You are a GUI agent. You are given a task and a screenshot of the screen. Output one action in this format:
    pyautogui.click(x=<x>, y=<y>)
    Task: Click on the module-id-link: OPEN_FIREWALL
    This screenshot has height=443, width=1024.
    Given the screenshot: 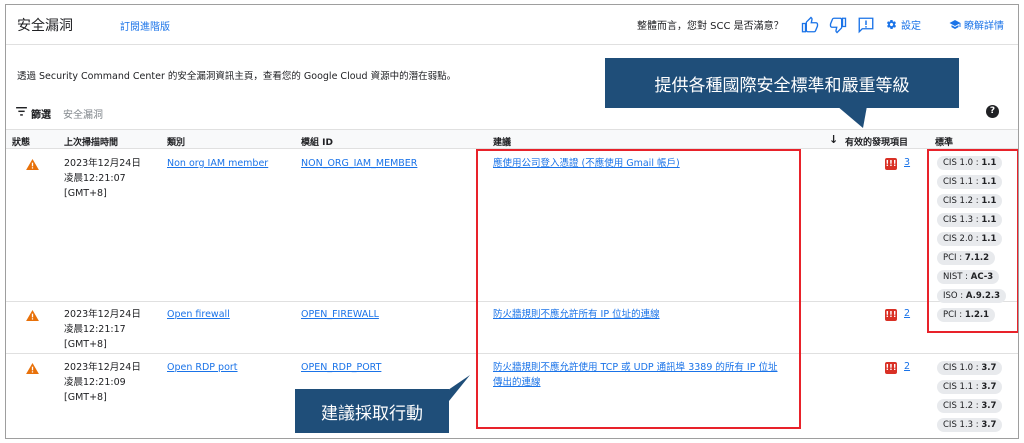 What is the action you would take?
    pyautogui.click(x=340, y=314)
    